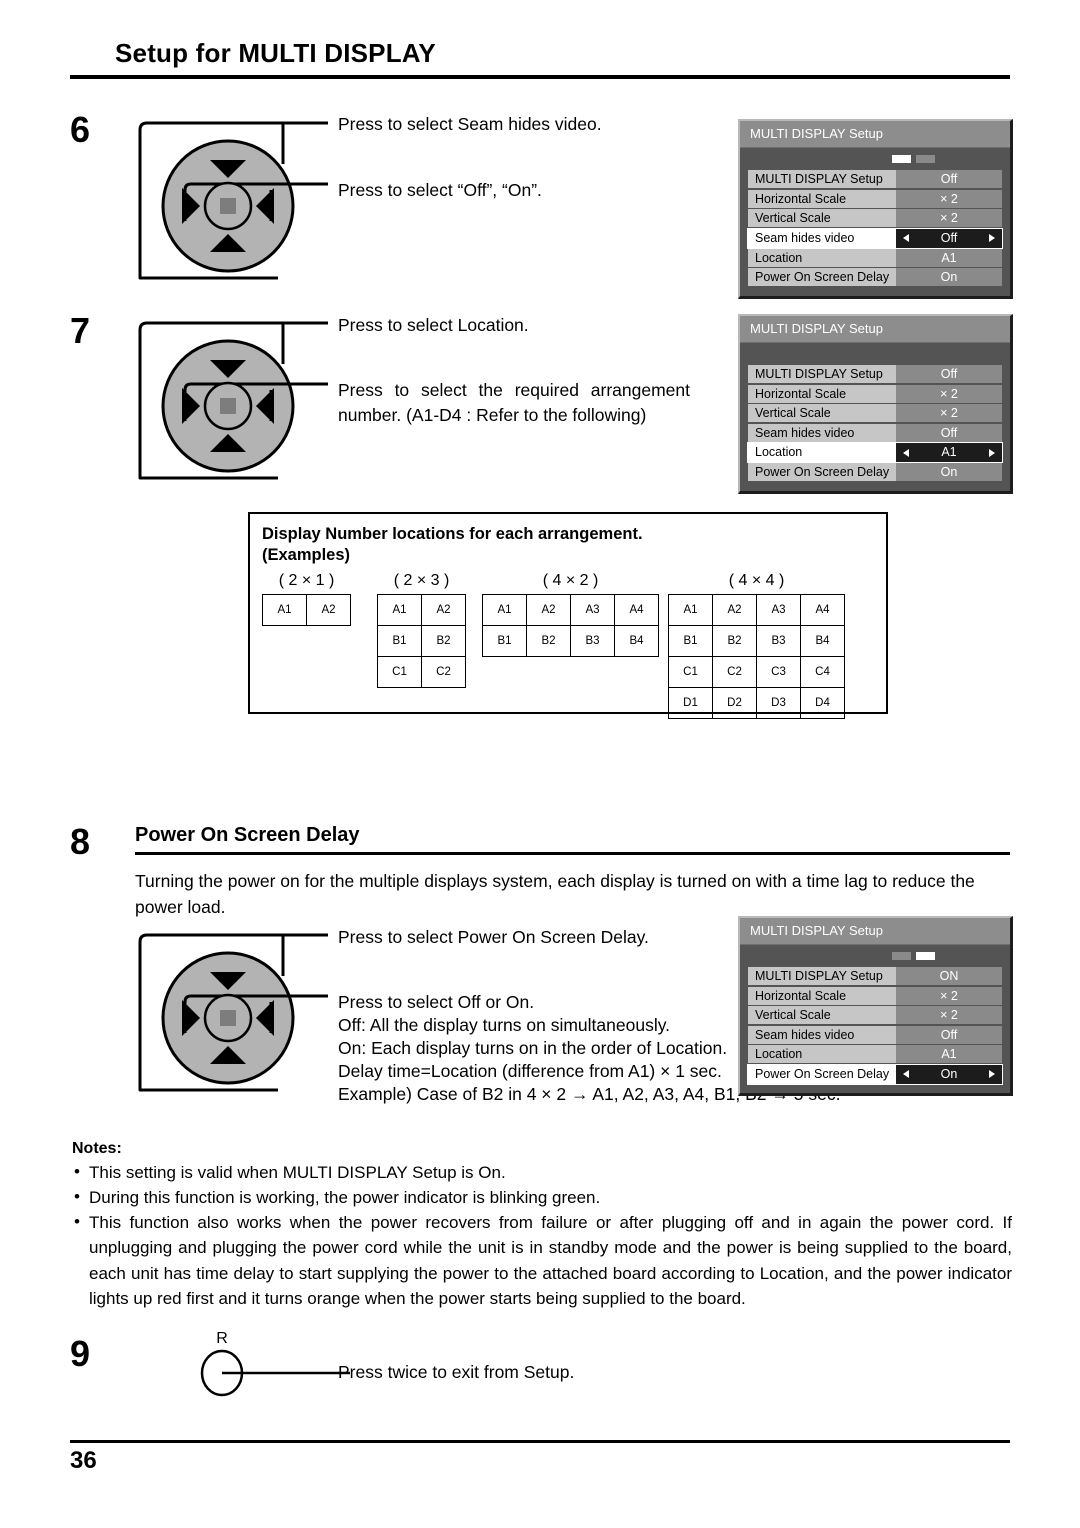 This screenshot has width=1080, height=1528. What do you see at coordinates (222, 1338) in the screenshot?
I see `remote-button-label: R` at bounding box center [222, 1338].